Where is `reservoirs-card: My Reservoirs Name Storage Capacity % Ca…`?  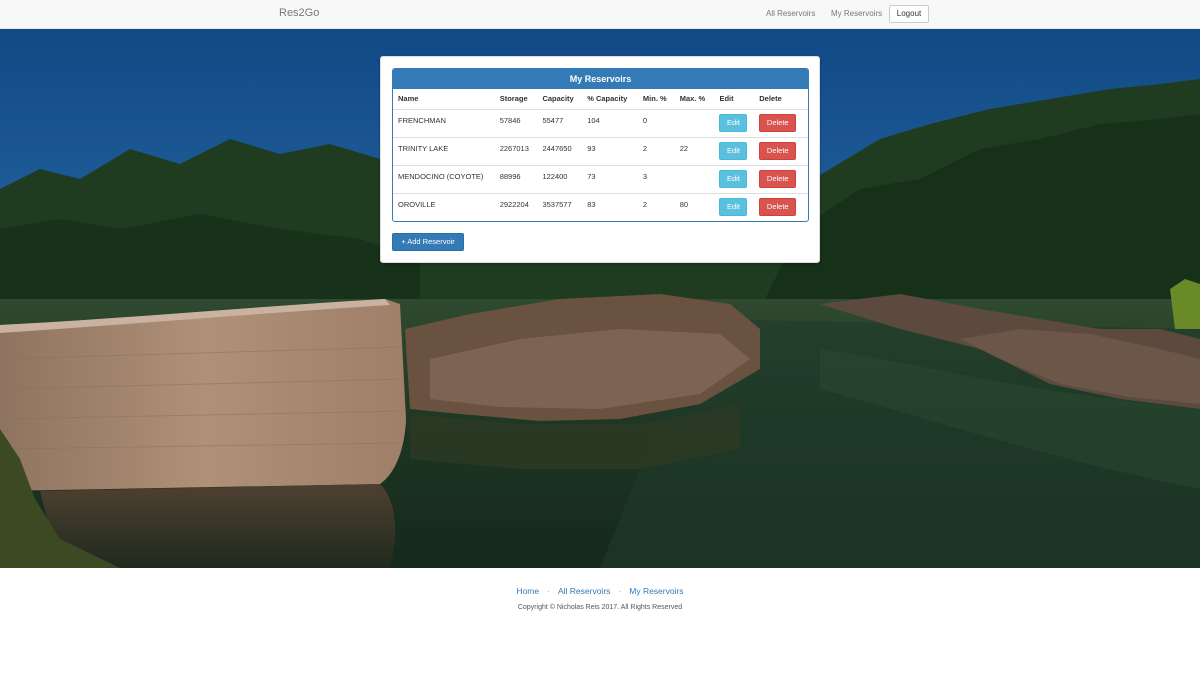 reservoirs-card: My Reservoirs Name Storage Capacity % Ca… is located at coordinates (600, 159).